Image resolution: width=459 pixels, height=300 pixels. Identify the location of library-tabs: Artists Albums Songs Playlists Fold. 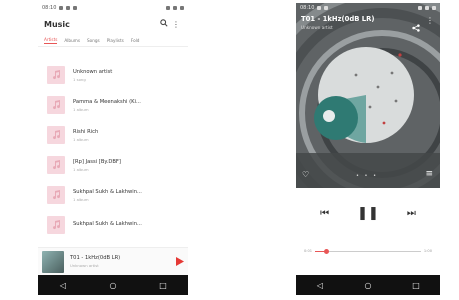
(113, 41).